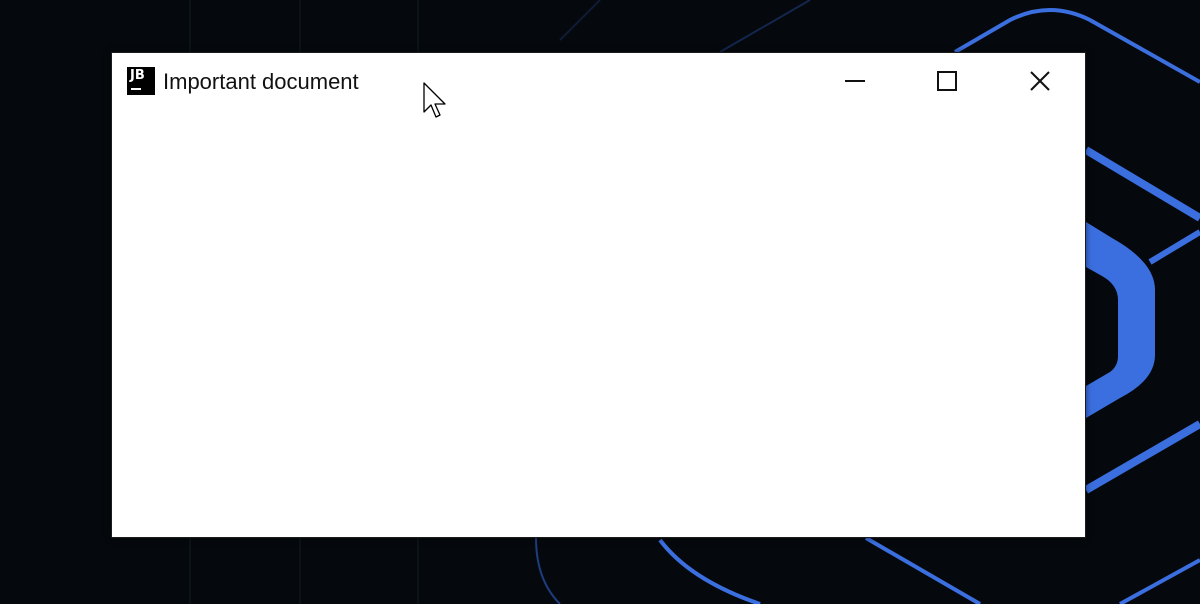  I want to click on jetbrains-logo-icon: JB, so click(141, 81).